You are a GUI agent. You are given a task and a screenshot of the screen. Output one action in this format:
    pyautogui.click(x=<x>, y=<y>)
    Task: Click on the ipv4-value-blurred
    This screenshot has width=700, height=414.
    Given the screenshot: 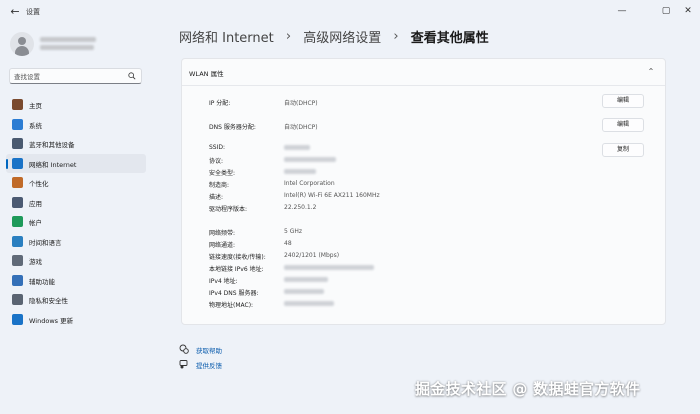 What is the action you would take?
    pyautogui.click(x=306, y=279)
    